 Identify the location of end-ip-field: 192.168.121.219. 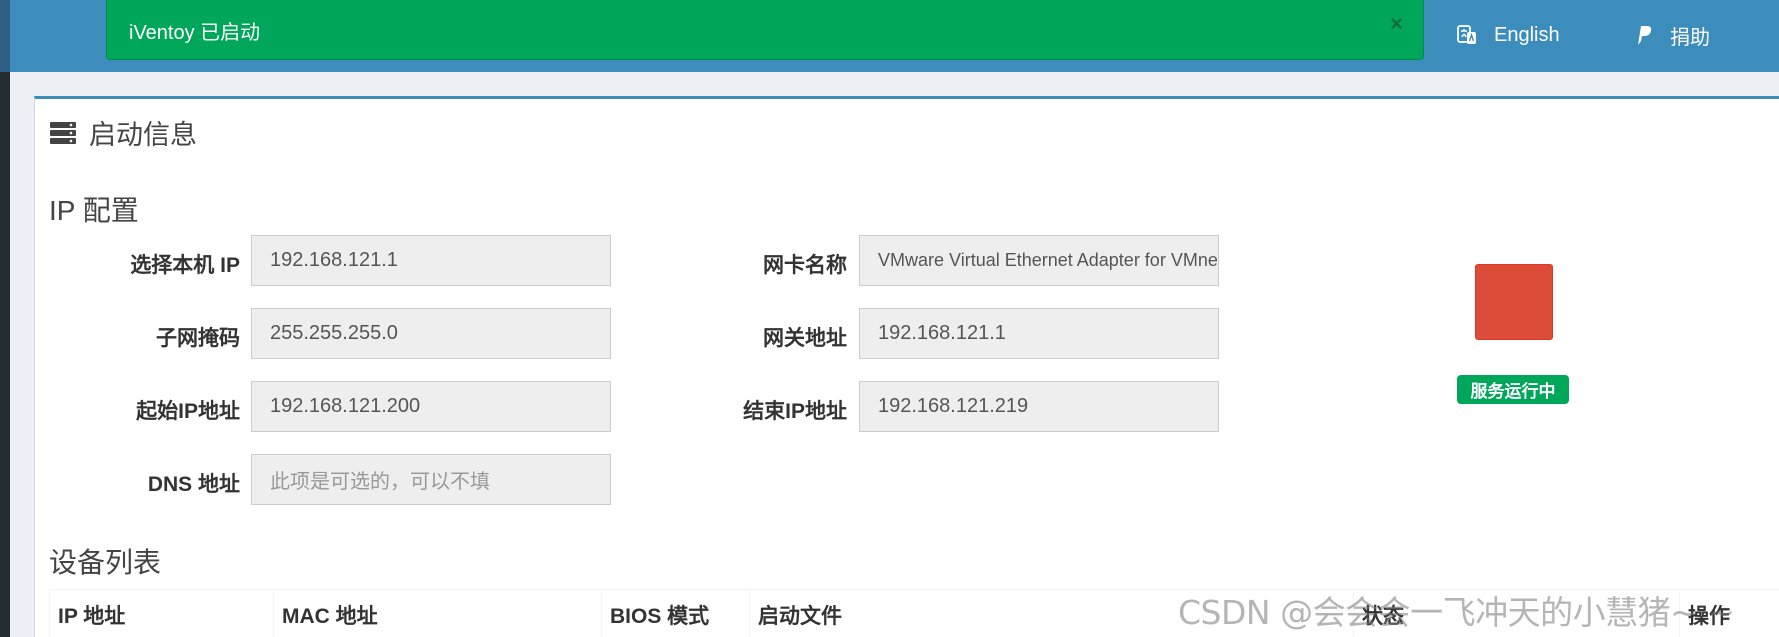
(1039, 406).